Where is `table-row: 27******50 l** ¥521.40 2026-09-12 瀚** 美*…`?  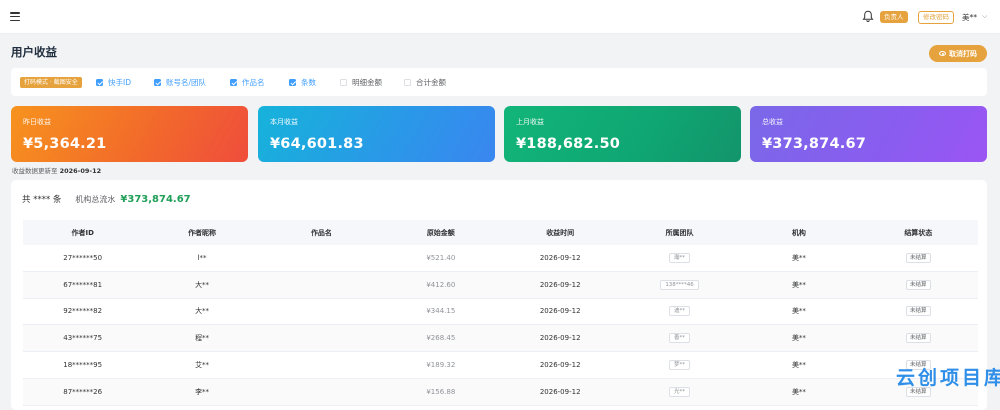
table-row: 27******50 l** ¥521.40 2026-09-12 瀚** 美*… is located at coordinates (500, 258).